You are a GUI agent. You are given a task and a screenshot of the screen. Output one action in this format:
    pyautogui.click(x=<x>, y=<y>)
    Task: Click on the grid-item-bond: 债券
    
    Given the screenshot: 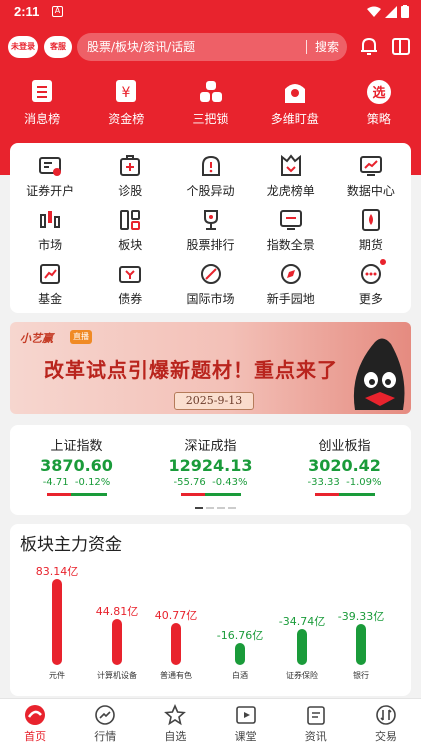 What is the action you would take?
    pyautogui.click(x=130, y=286)
    